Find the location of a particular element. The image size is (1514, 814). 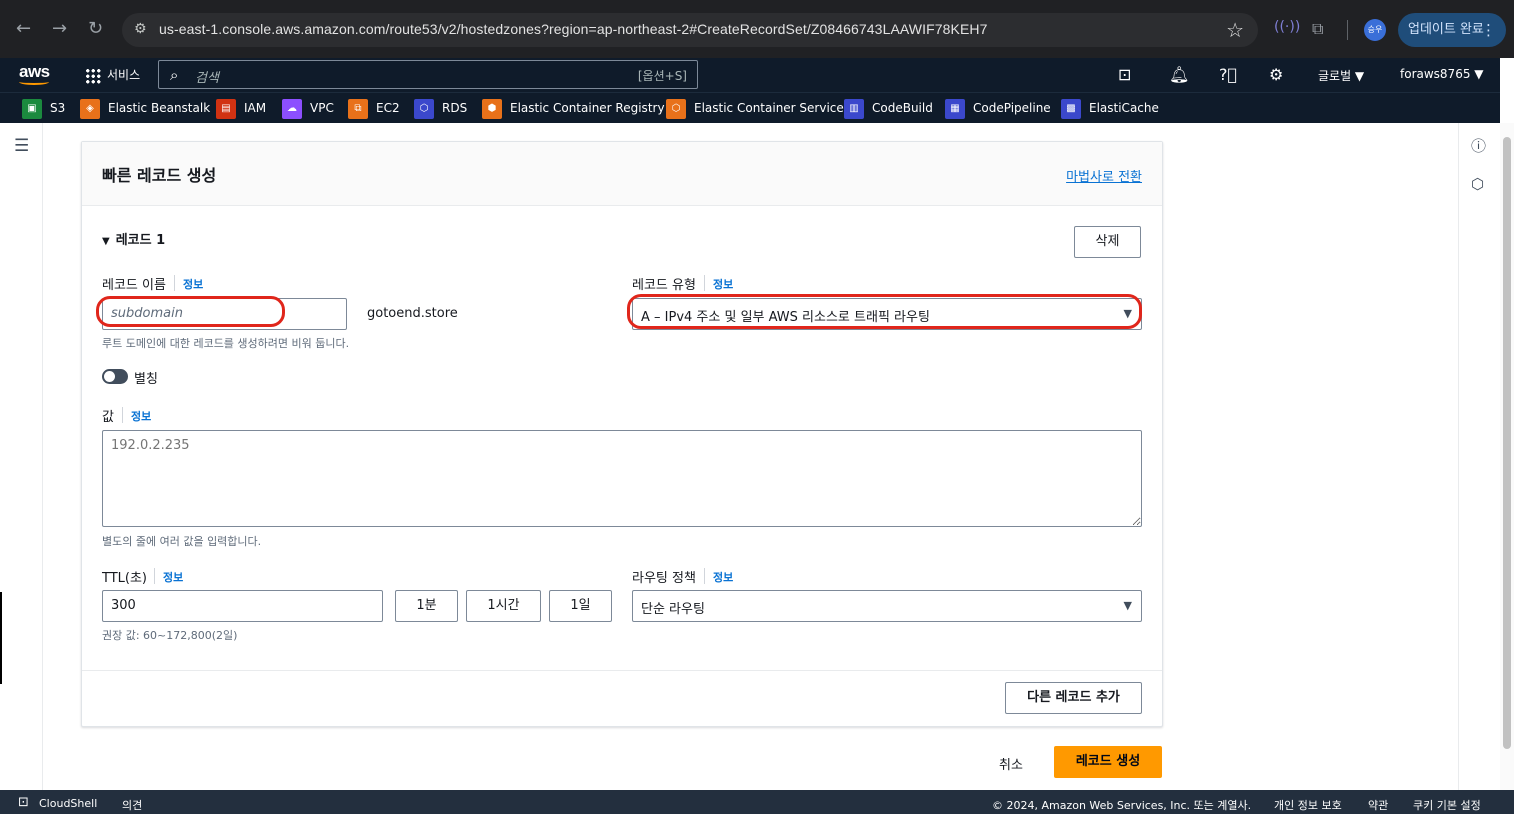

reload-icon: ↻ is located at coordinates (95, 29).